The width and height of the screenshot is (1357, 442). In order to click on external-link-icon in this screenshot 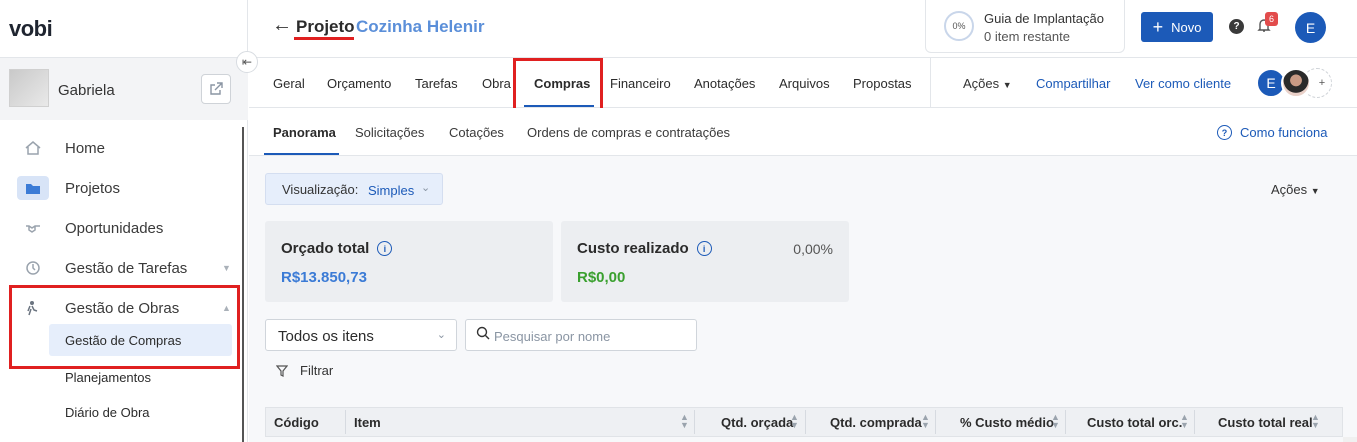, I will do `click(216, 88)`.